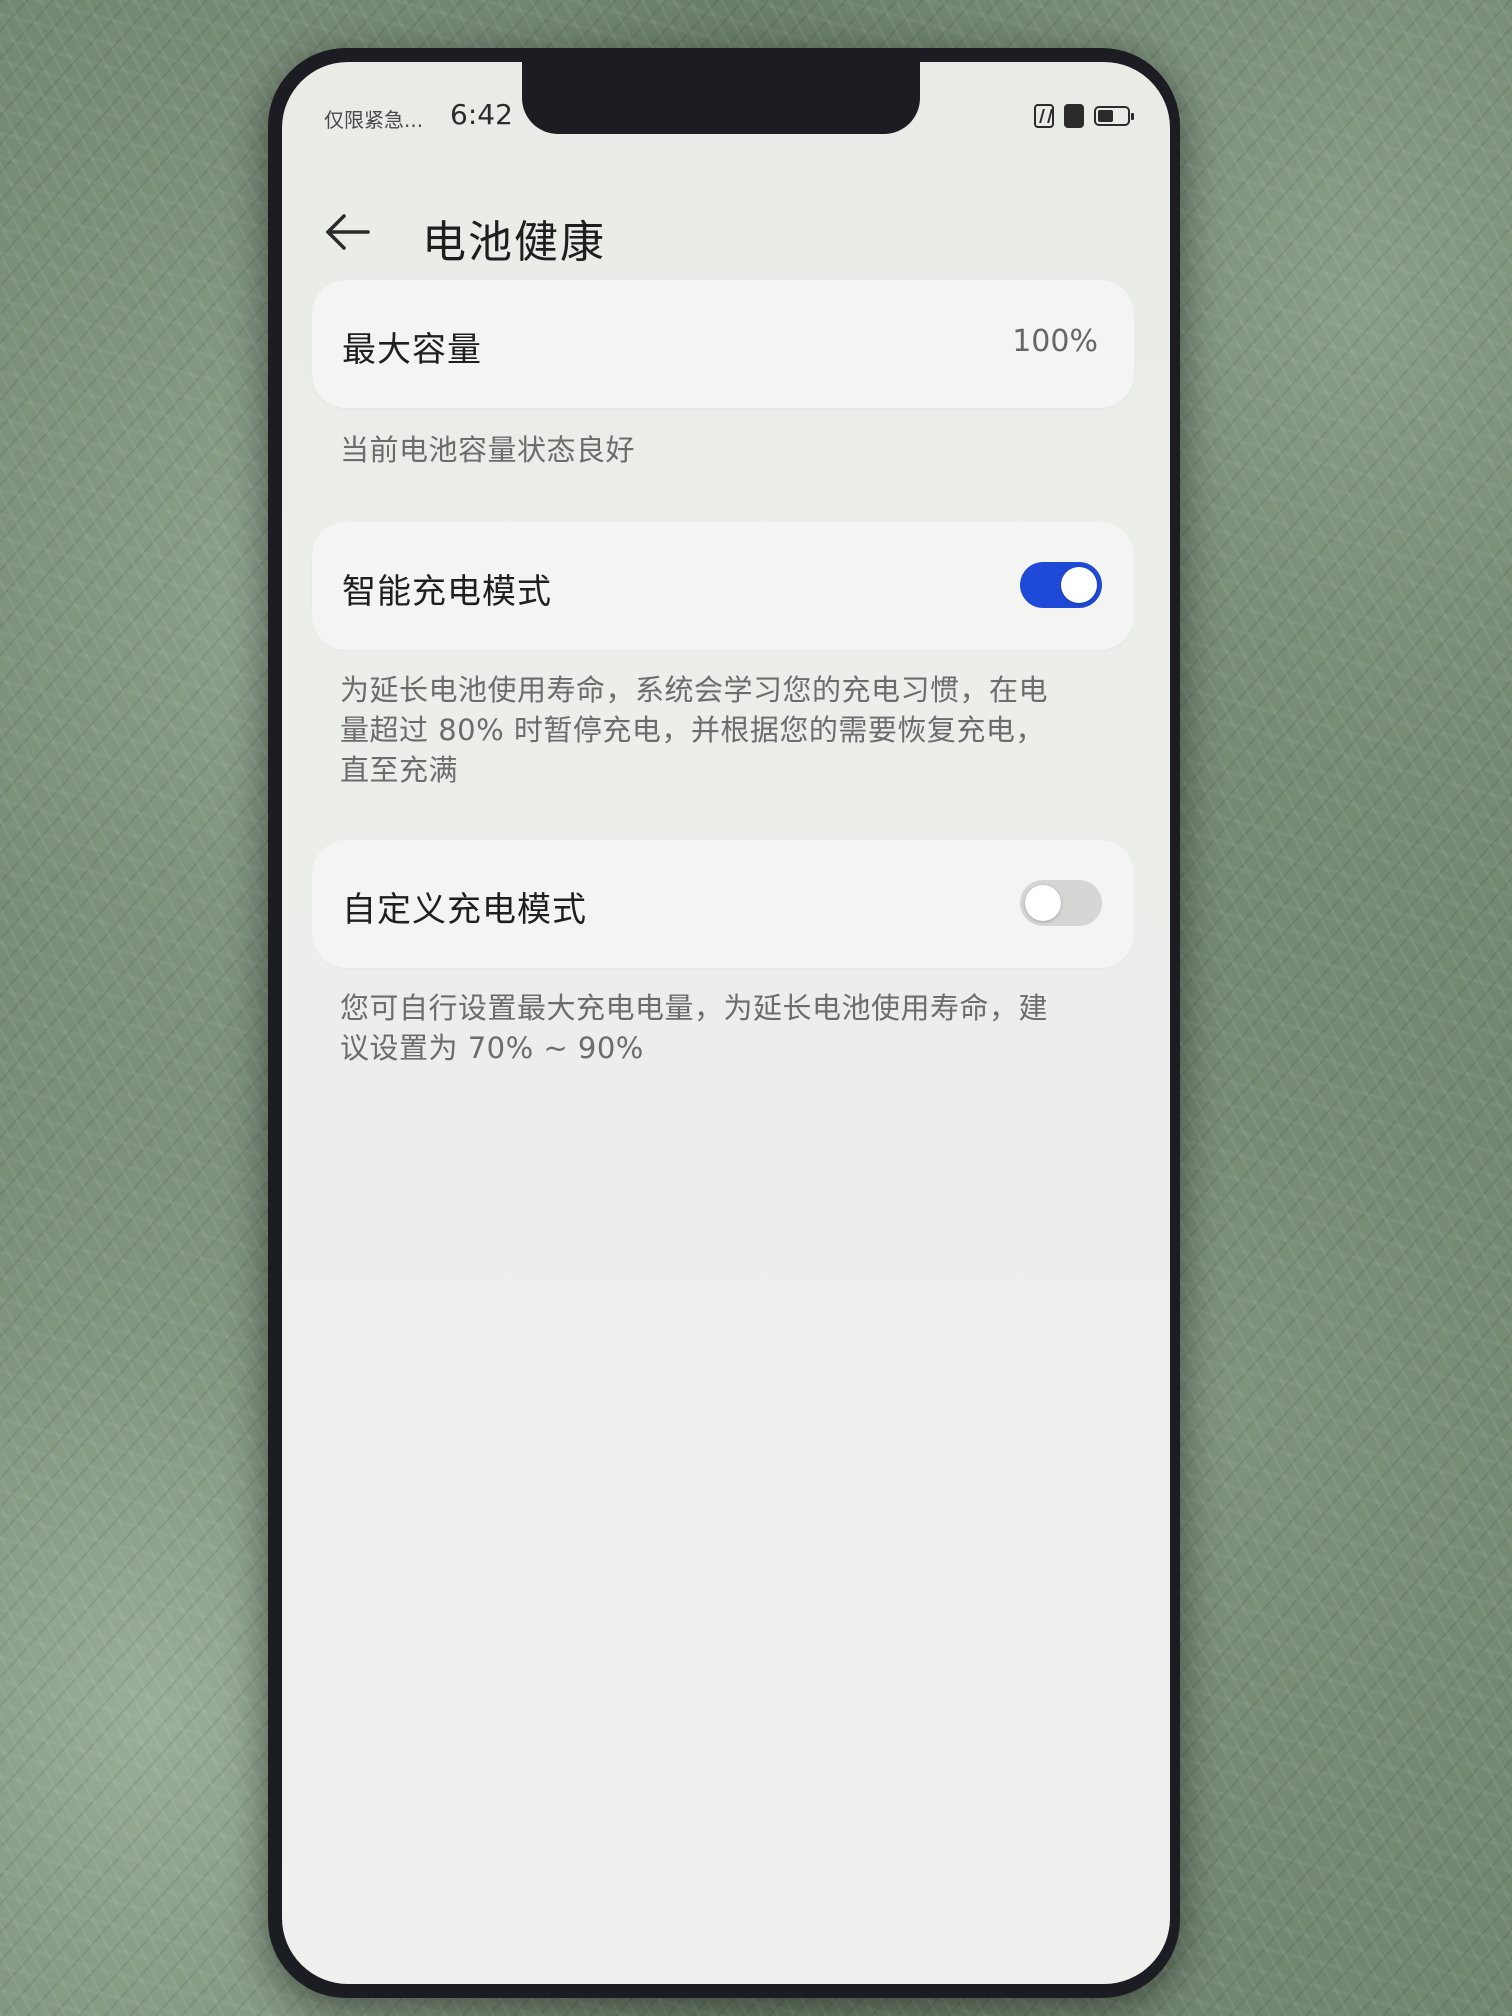 Image resolution: width=1512 pixels, height=2016 pixels. I want to click on max-capacity-label: 最大容量, so click(412, 350).